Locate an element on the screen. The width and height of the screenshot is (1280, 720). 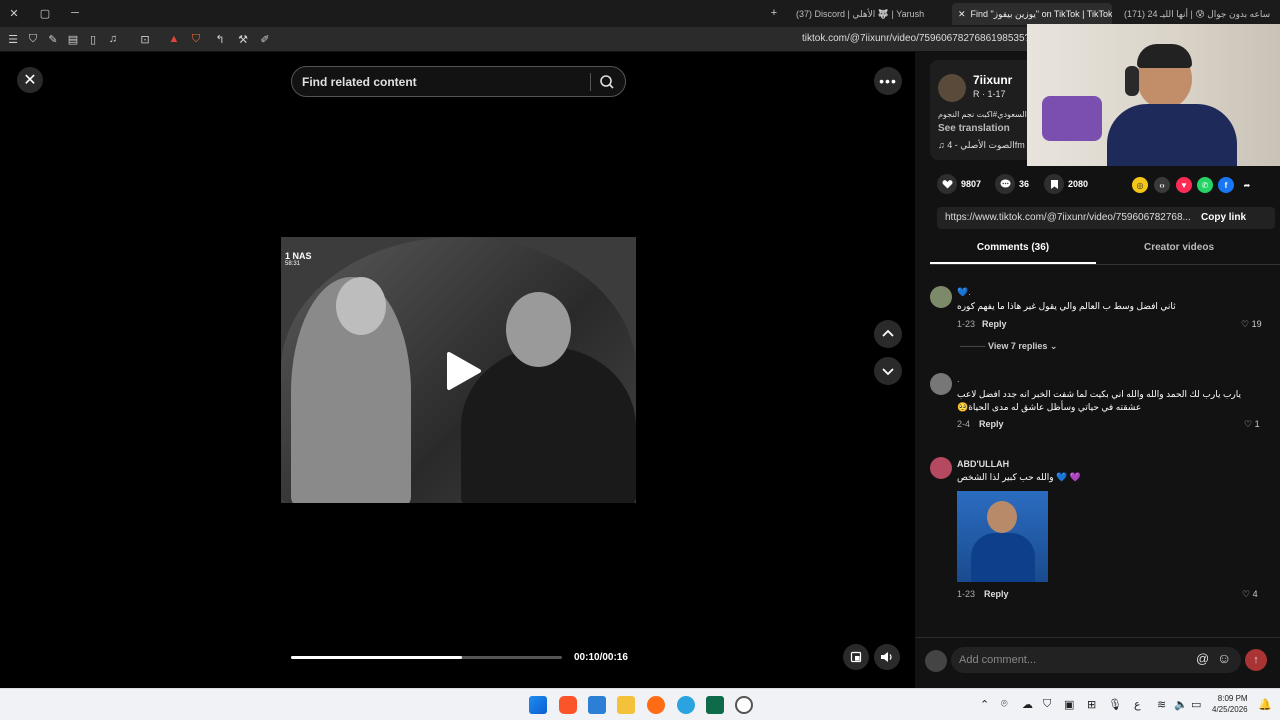
comment-image is located at coordinates (1002, 536).